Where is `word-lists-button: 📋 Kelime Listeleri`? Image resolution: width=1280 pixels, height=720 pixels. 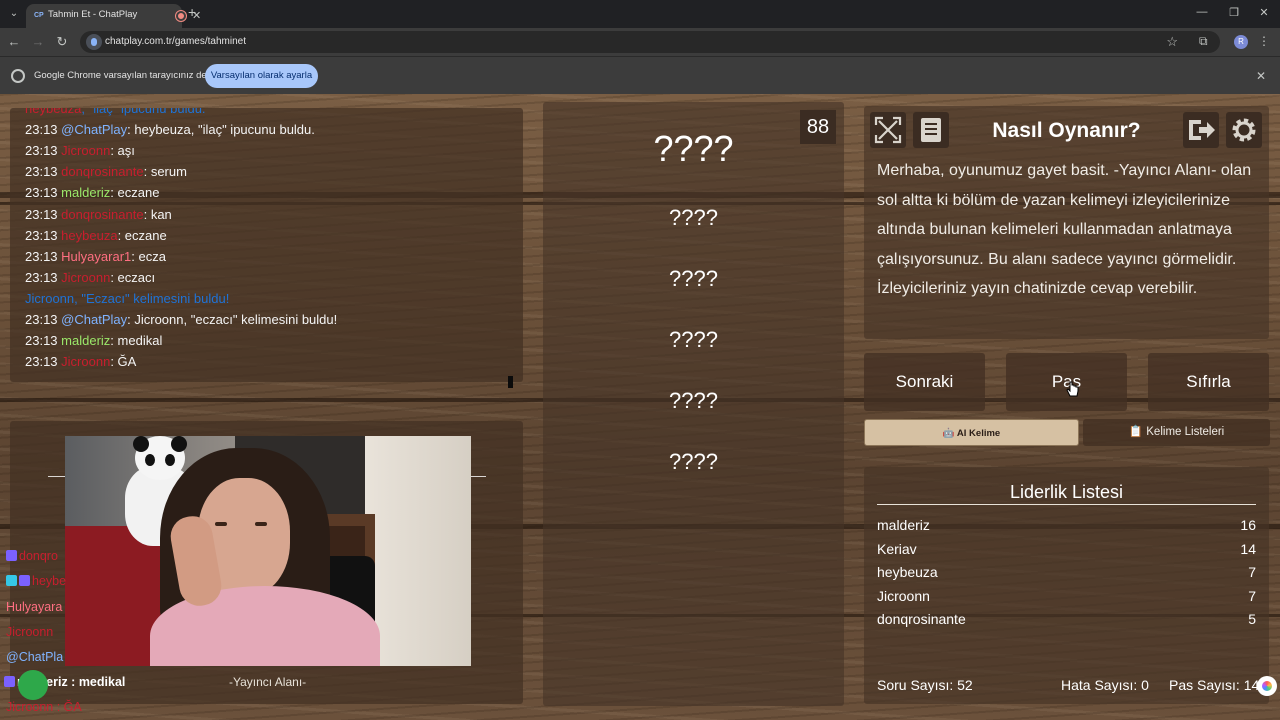 word-lists-button: 📋 Kelime Listeleri is located at coordinates (1176, 432).